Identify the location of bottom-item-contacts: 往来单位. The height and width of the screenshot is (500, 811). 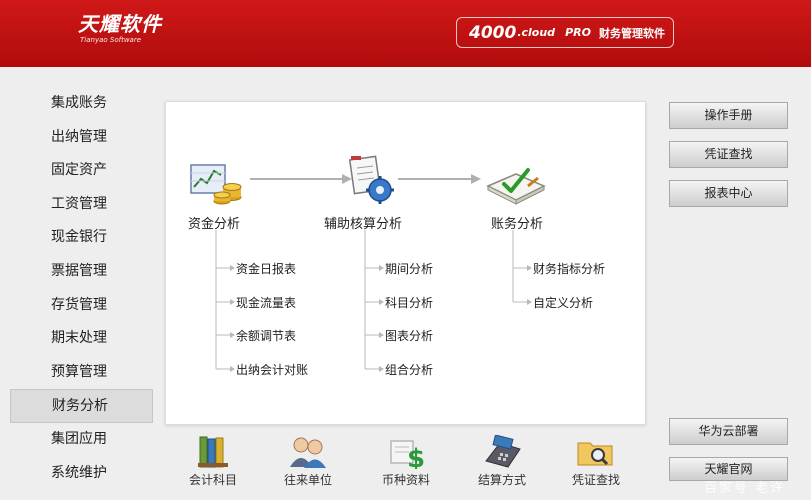
(308, 461).